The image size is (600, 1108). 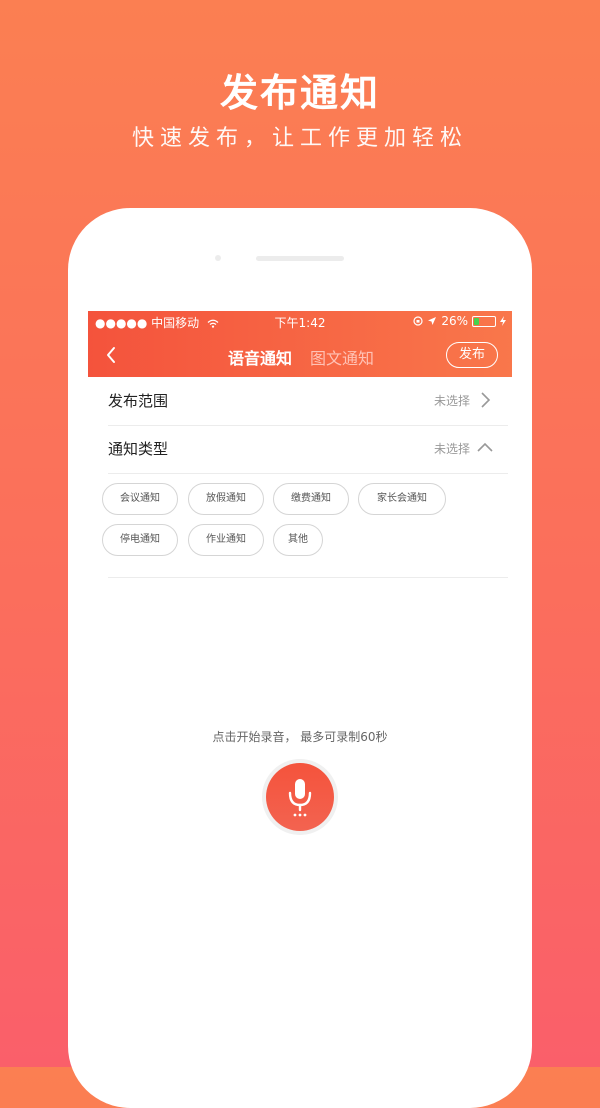 What do you see at coordinates (300, 258) in the screenshot?
I see `phone-speaker` at bounding box center [300, 258].